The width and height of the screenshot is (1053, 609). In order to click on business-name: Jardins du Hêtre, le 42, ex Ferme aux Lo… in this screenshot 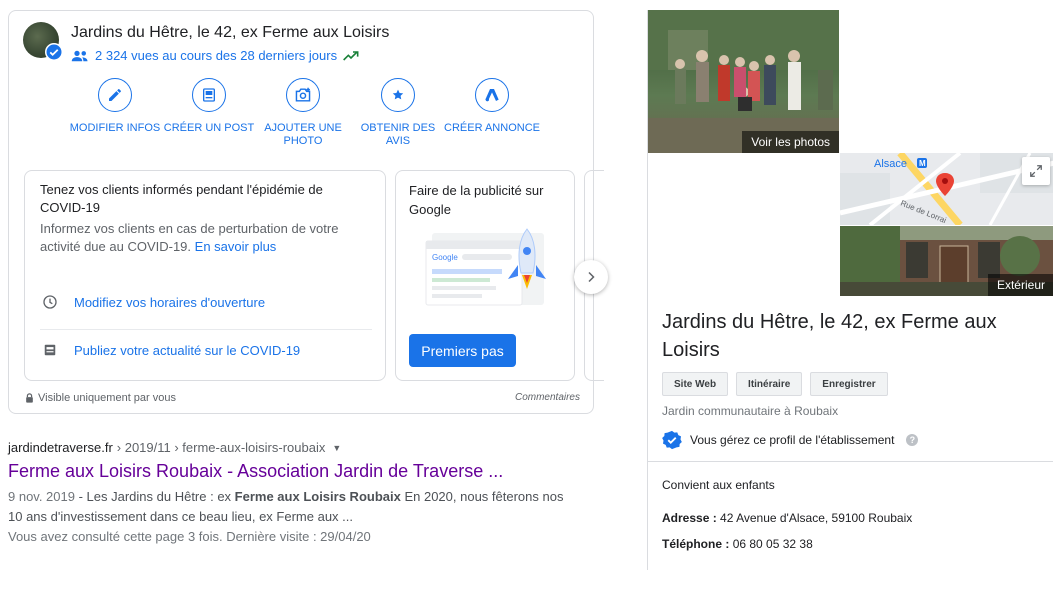, I will do `click(230, 32)`.